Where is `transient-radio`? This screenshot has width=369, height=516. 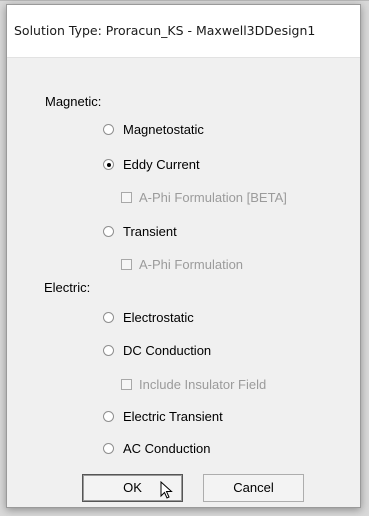
transient-radio is located at coordinates (108, 231).